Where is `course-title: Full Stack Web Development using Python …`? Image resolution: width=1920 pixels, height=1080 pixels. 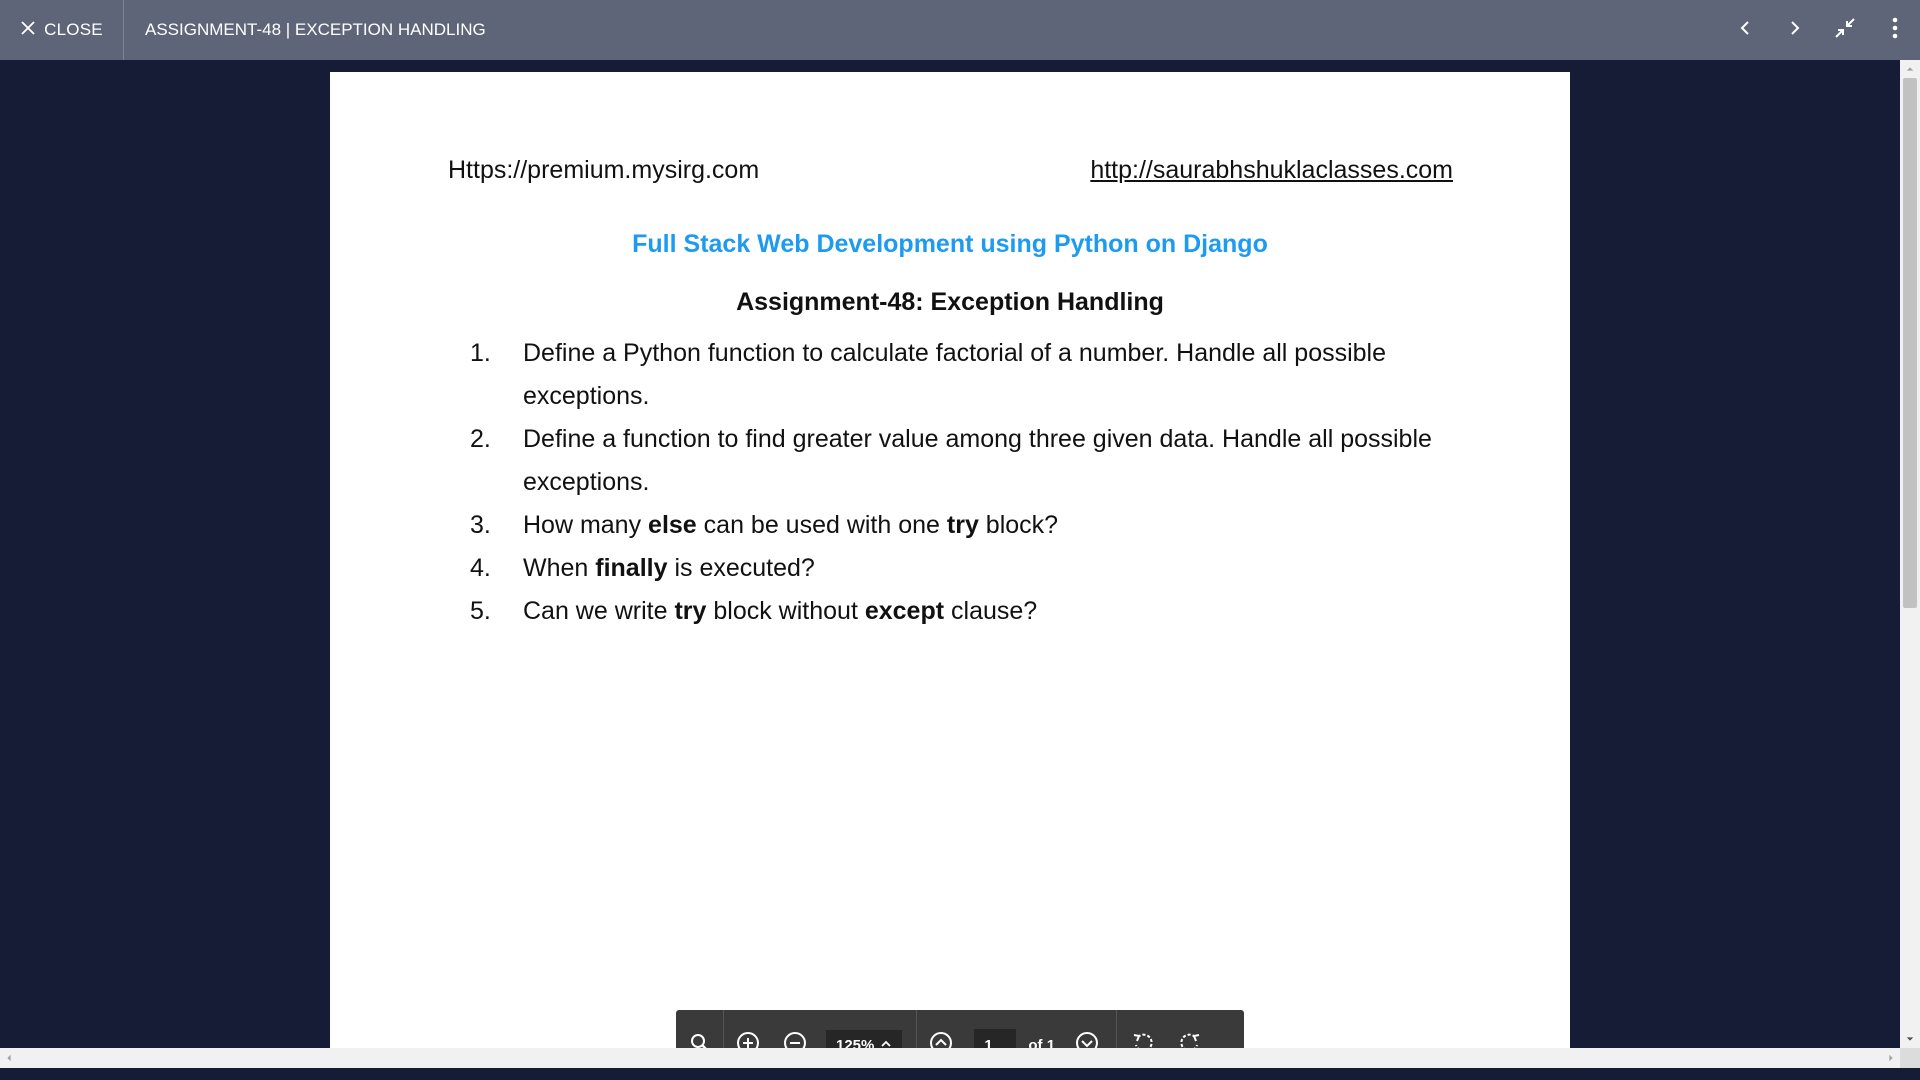
course-title: Full Stack Web Development using Python … is located at coordinates (950, 244).